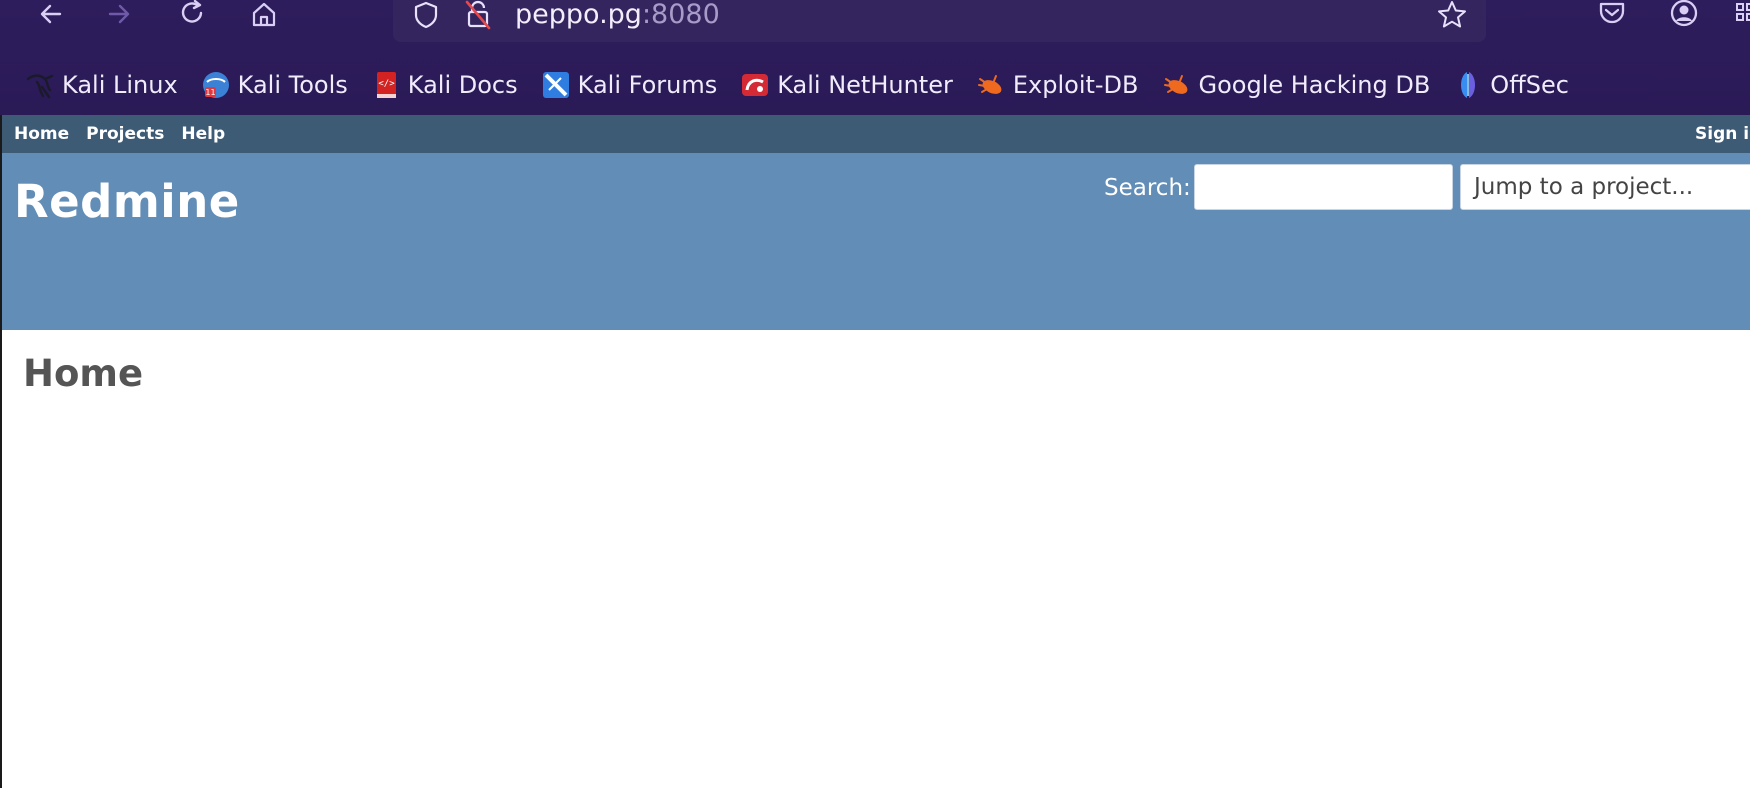 This screenshot has height=788, width=1750. What do you see at coordinates (1177, 85) in the screenshot?
I see `google-hacking-db-icon` at bounding box center [1177, 85].